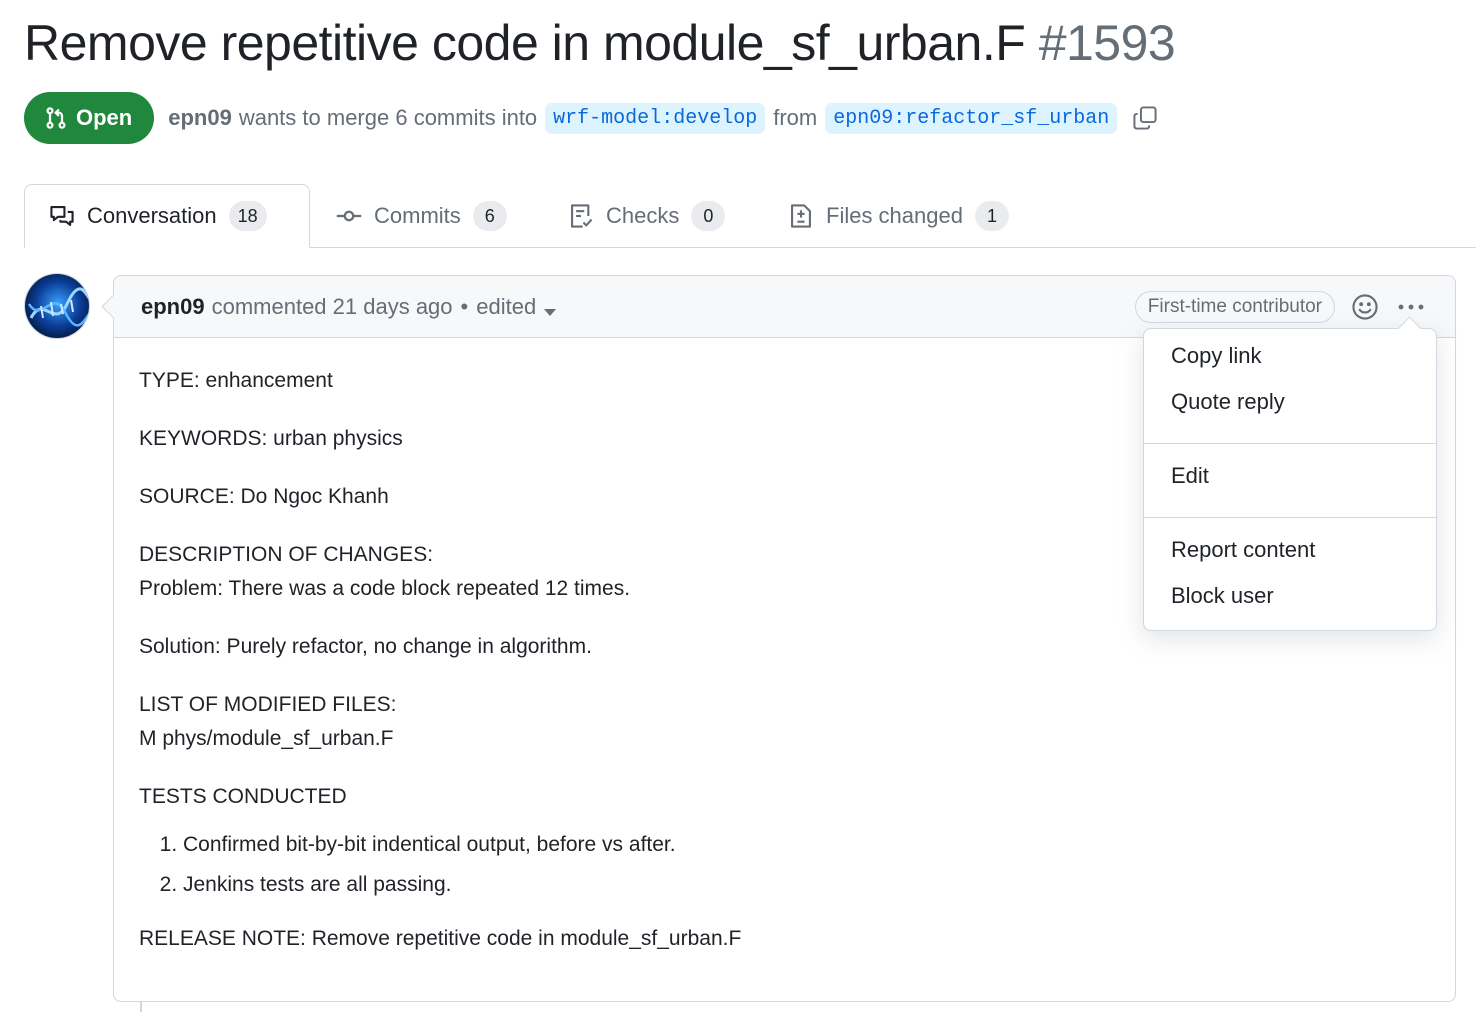 The image size is (1476, 1012). Describe the element at coordinates (57, 306) in the screenshot. I see `avatar` at that location.